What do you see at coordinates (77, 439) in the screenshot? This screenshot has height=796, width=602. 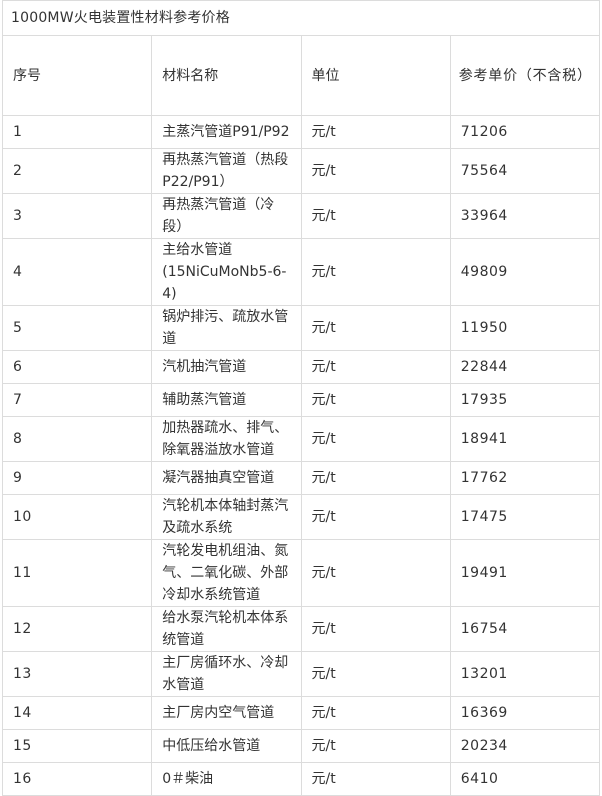 I see `cell-no: 8` at bounding box center [77, 439].